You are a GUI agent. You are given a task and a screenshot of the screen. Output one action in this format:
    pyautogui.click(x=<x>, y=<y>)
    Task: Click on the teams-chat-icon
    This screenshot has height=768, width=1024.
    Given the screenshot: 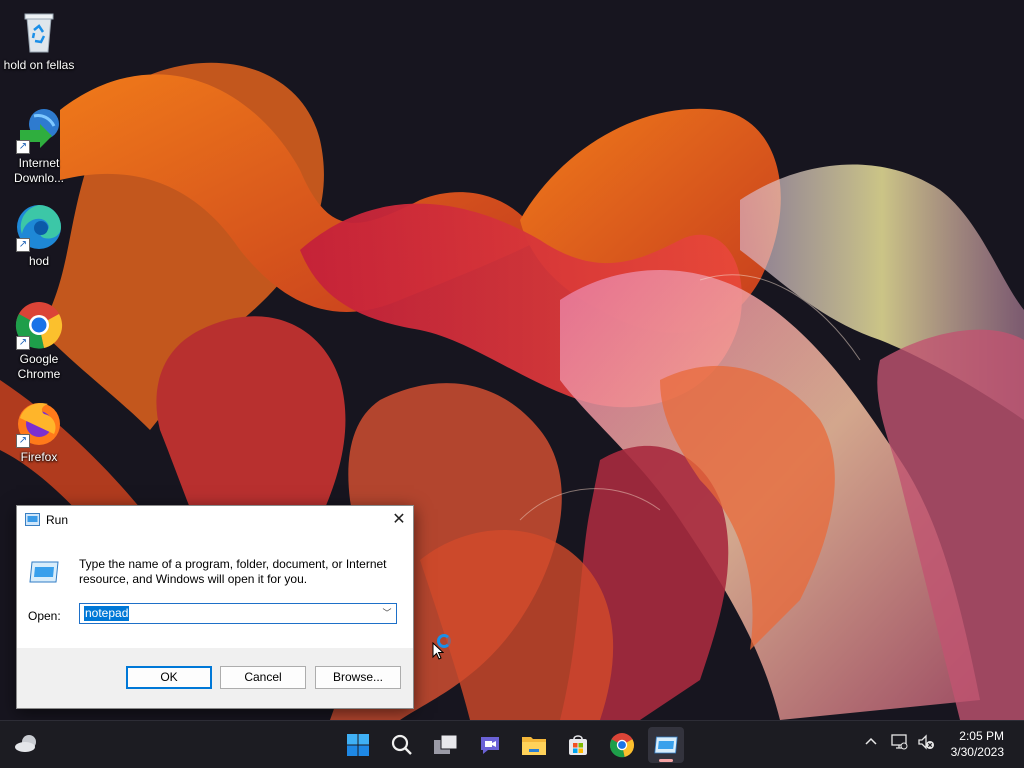 What is the action you would take?
    pyautogui.click(x=490, y=745)
    